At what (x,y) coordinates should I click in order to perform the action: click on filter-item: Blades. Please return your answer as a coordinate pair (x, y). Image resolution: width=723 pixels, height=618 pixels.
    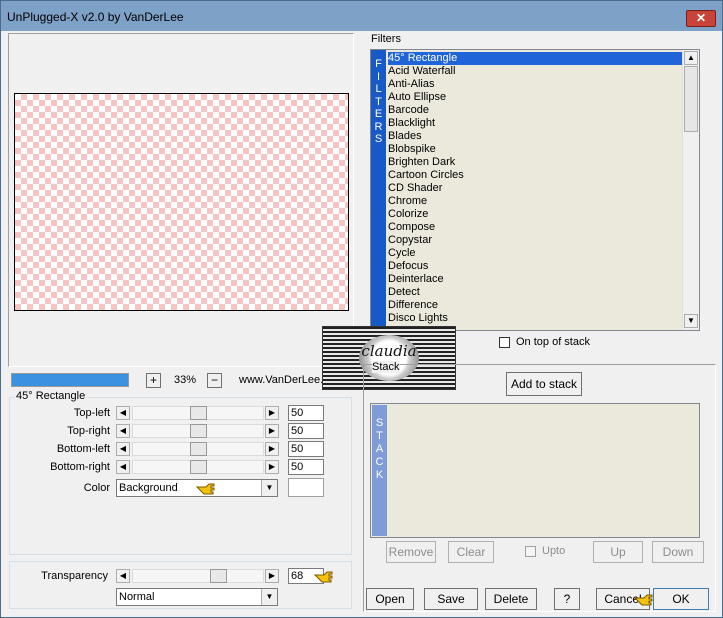
    Looking at the image, I should click on (405, 136).